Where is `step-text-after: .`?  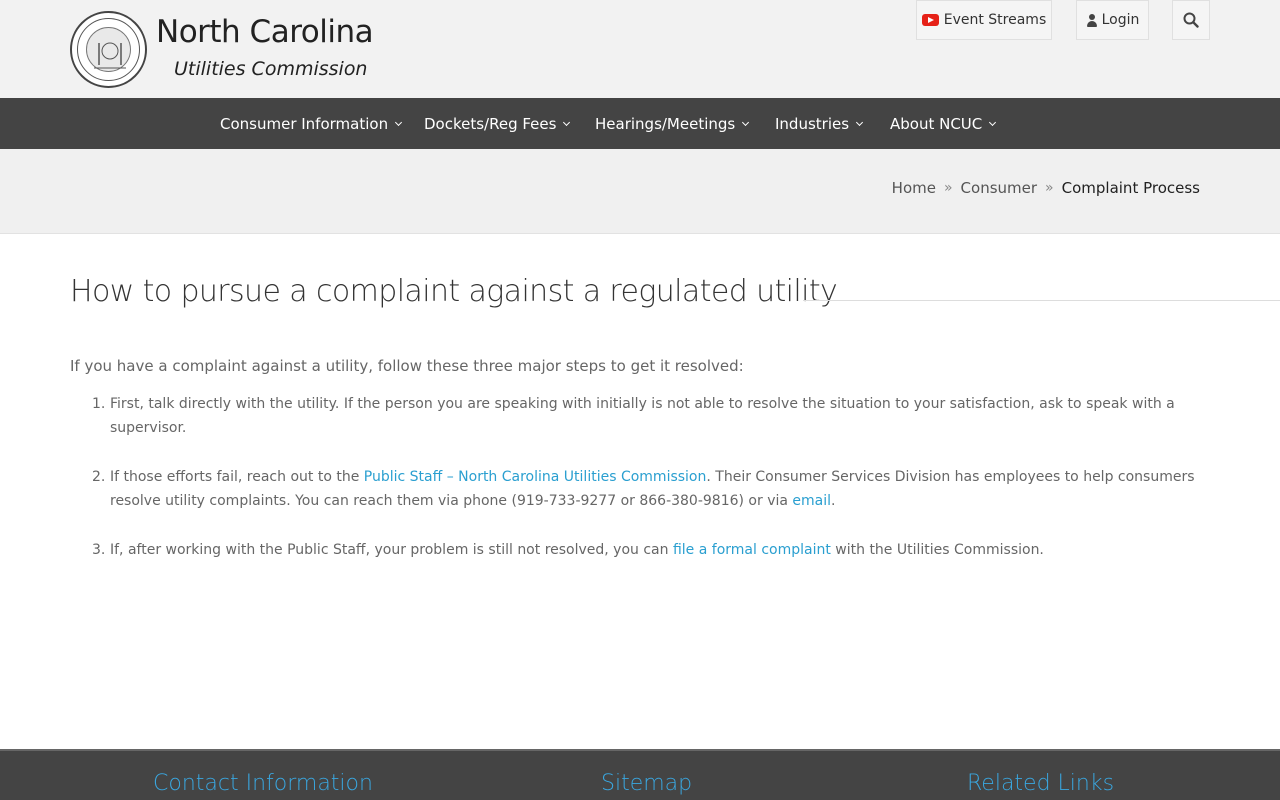 step-text-after: . is located at coordinates (833, 501).